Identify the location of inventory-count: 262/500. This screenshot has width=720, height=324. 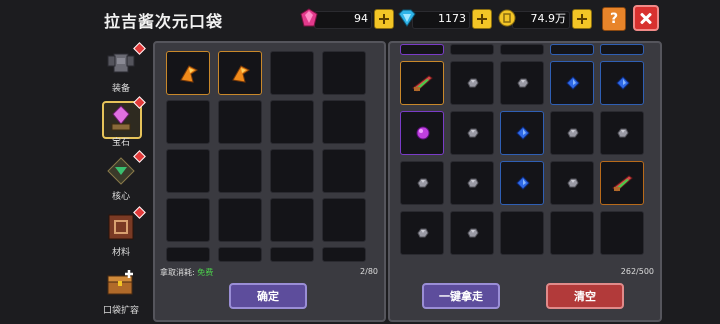
(637, 271).